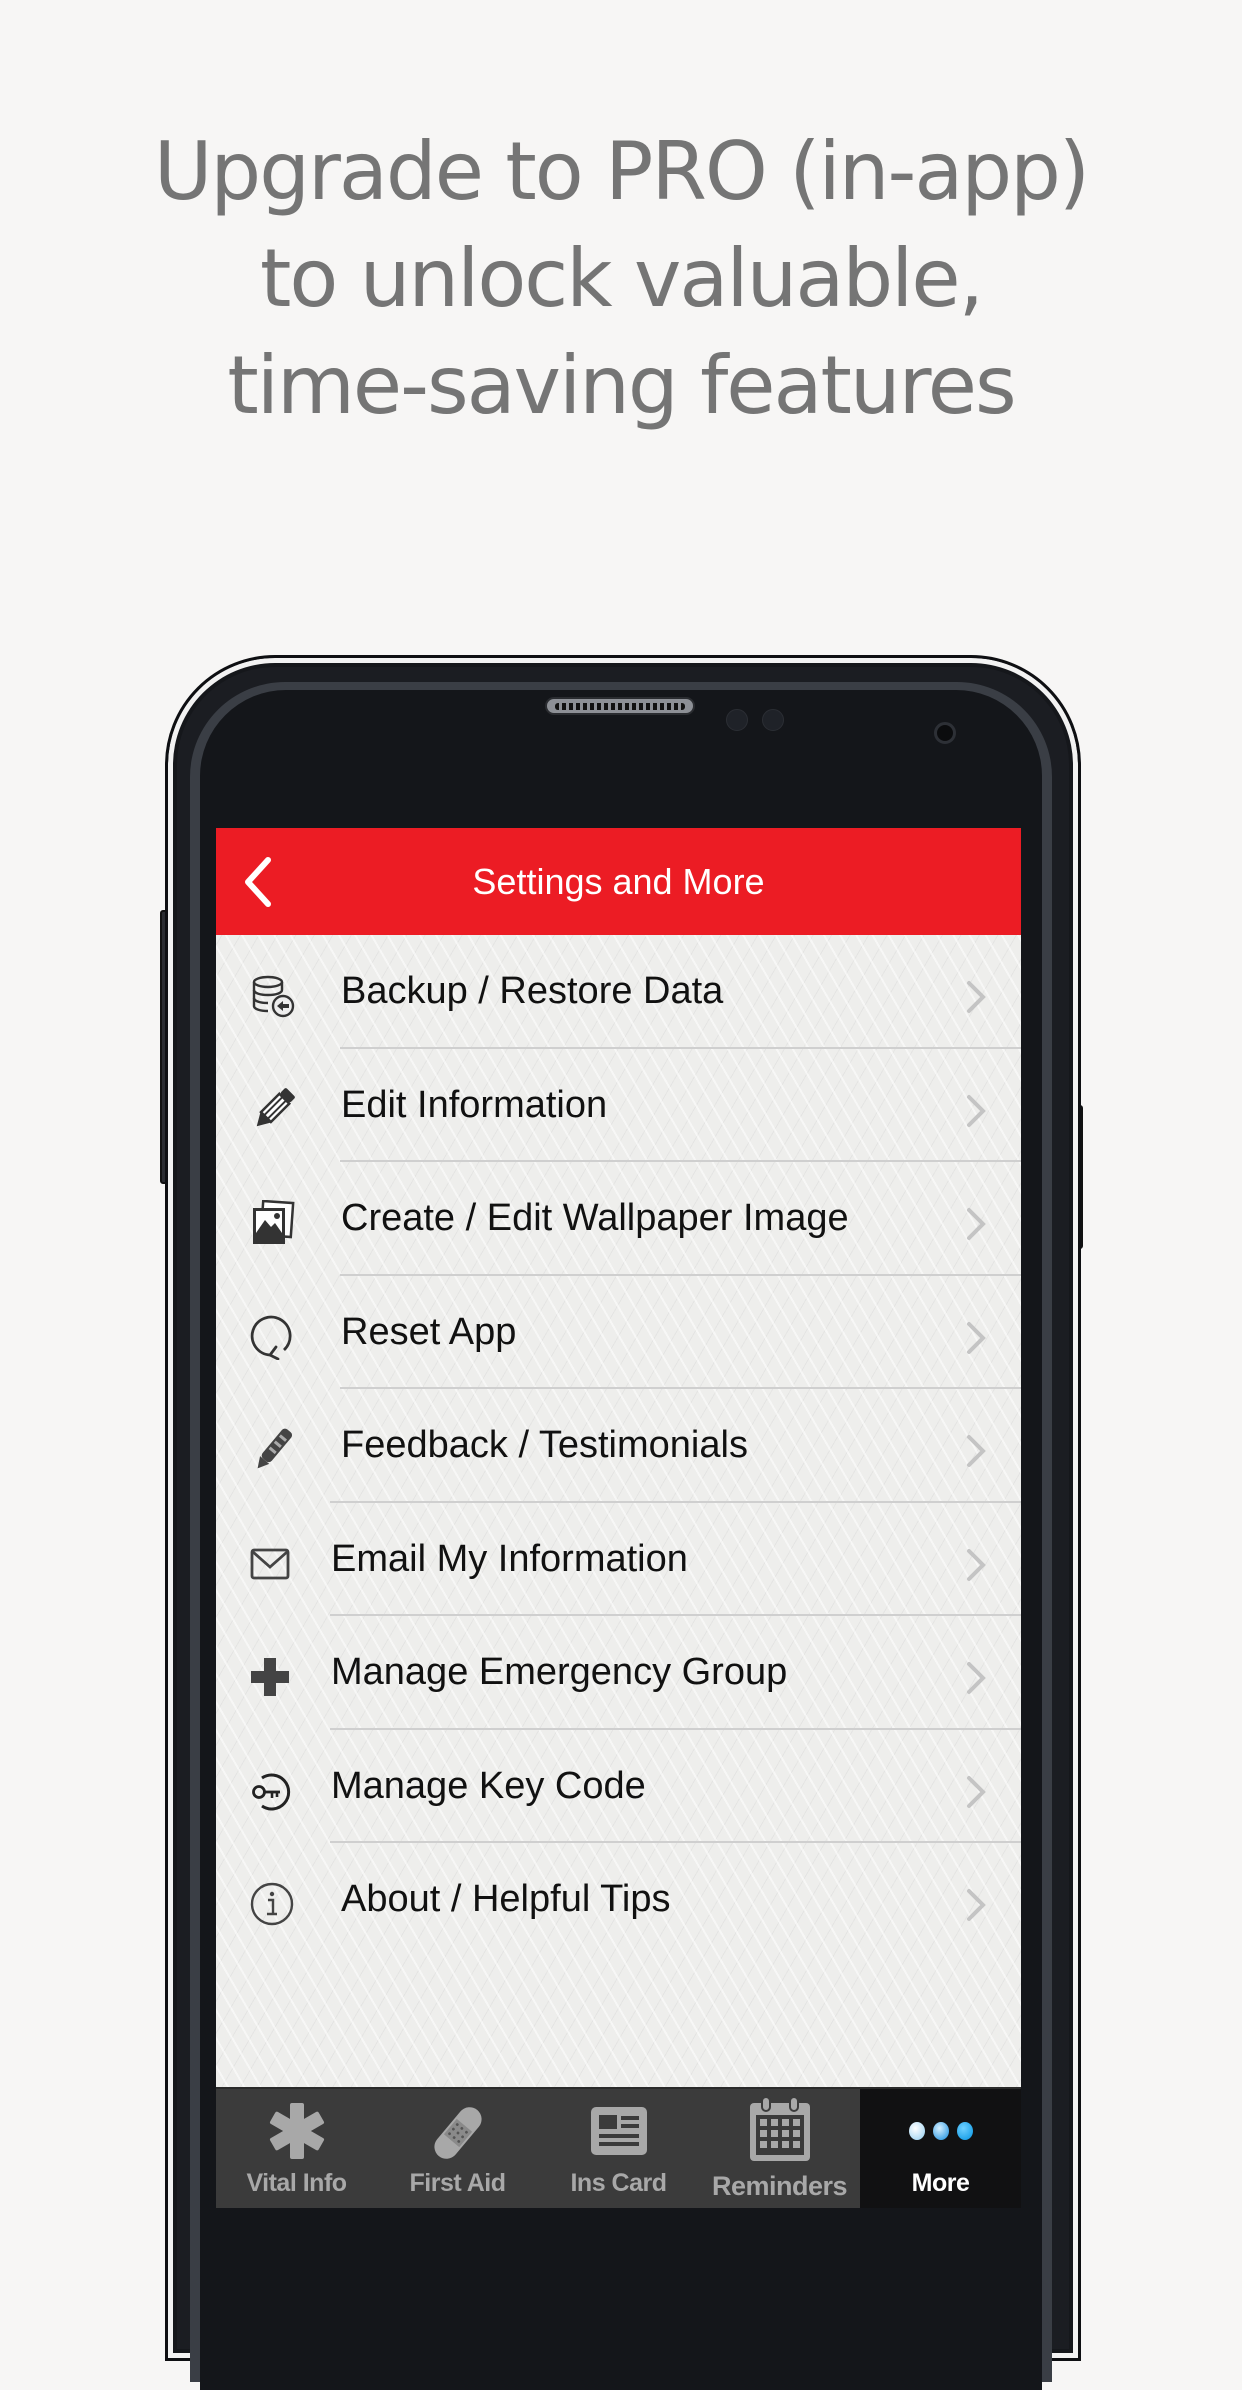 The image size is (1242, 2390). I want to click on bandage-icon, so click(457, 2133).